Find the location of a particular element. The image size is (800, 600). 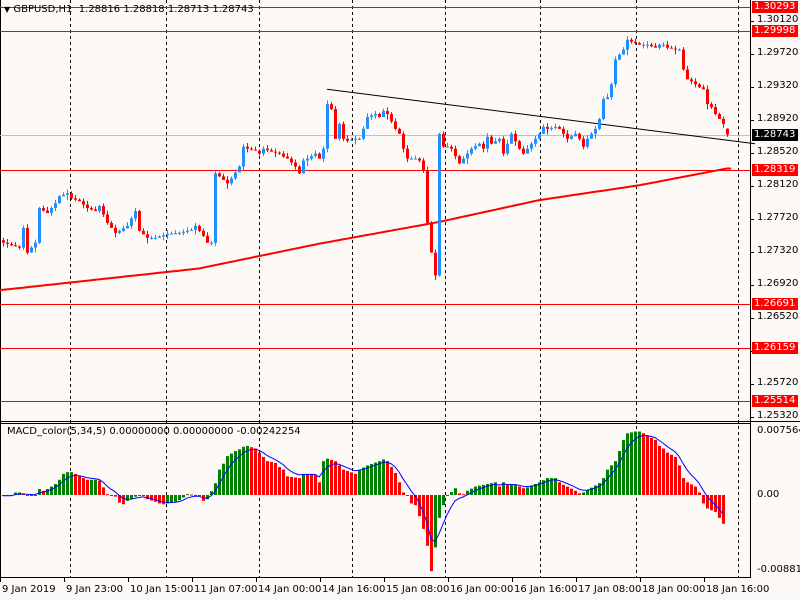

time-tick-label: 11 Jan 07:00 is located at coordinates (226, 589).